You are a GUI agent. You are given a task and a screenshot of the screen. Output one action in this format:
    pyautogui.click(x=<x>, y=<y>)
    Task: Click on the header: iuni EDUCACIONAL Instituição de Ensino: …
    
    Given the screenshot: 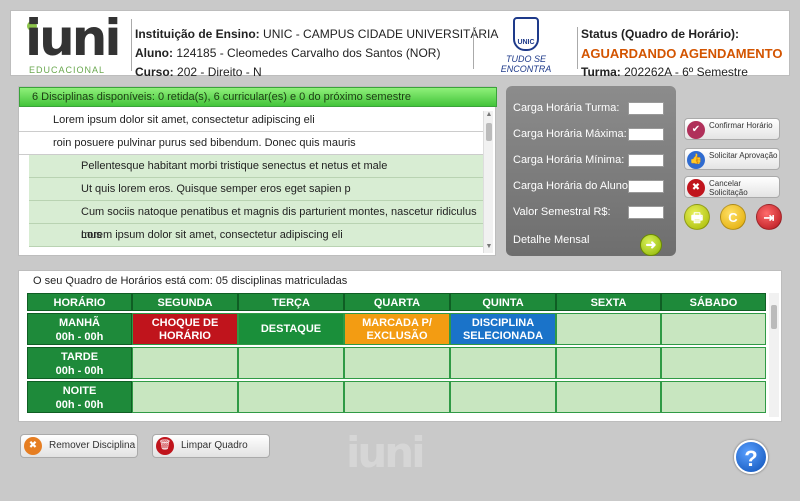 What is the action you would take?
    pyautogui.click(x=400, y=44)
    